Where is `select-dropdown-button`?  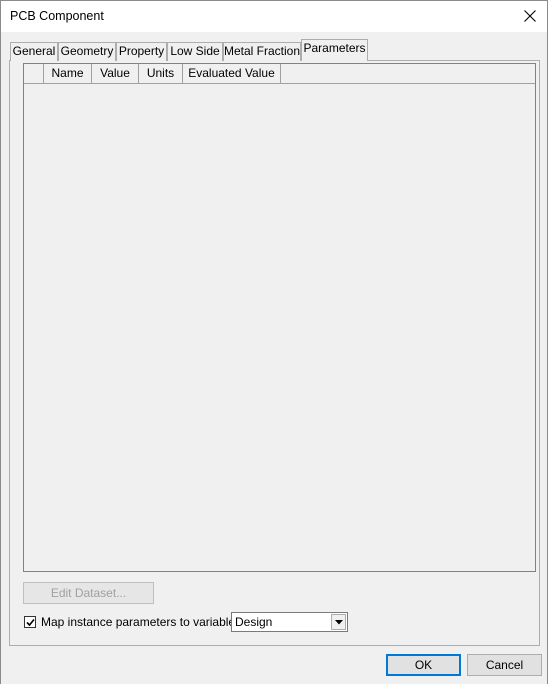 select-dropdown-button is located at coordinates (338, 622).